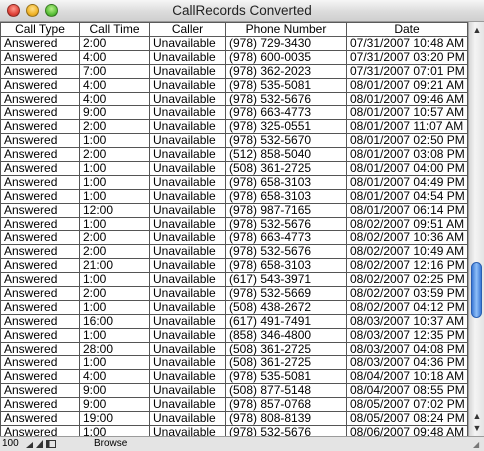 This screenshot has width=484, height=451. I want to click on cell-call-time: 28:00, so click(115, 349).